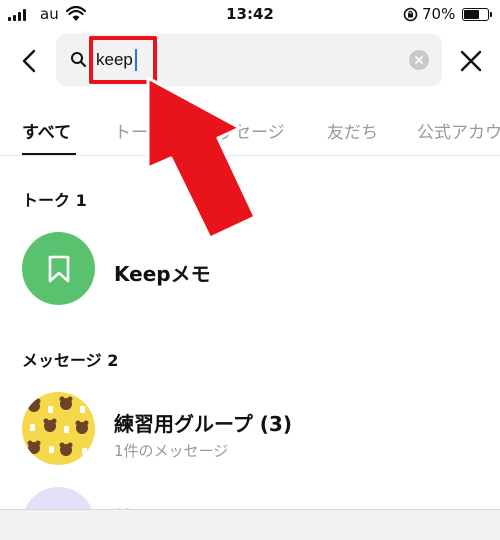 The height and width of the screenshot is (540, 500). What do you see at coordinates (171, 451) in the screenshot?
I see `list-item-subtitle: 1件のメッセージ` at bounding box center [171, 451].